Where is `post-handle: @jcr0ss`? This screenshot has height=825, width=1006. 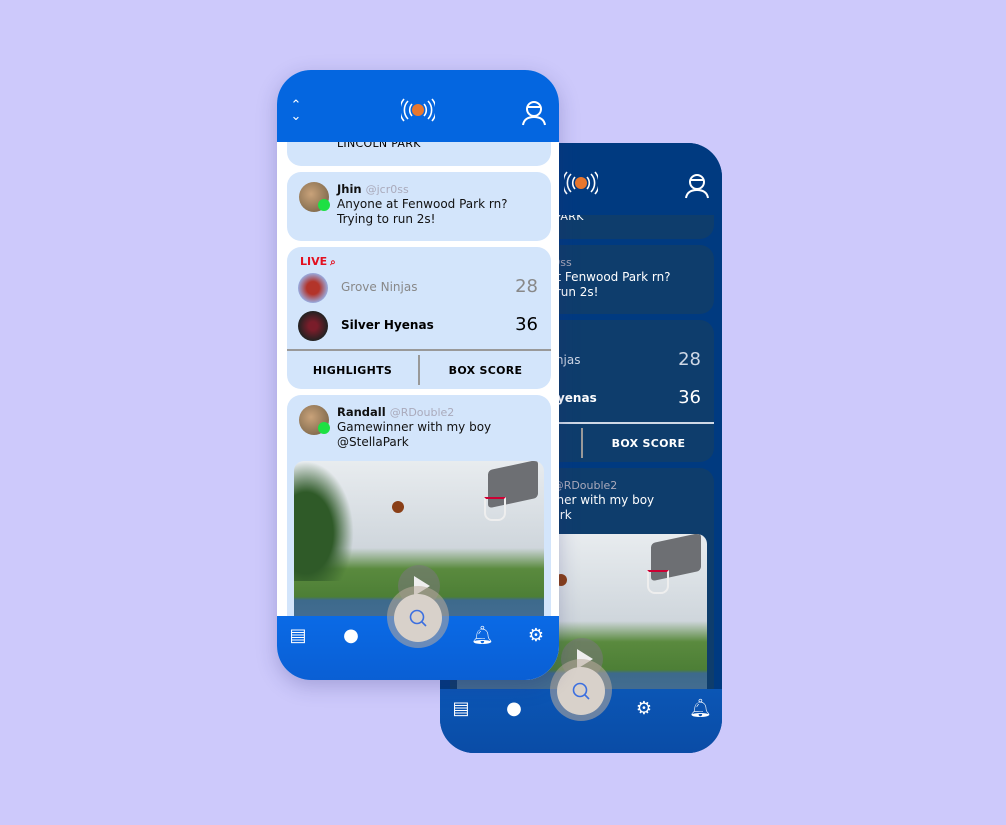 post-handle: @jcr0ss is located at coordinates (387, 189).